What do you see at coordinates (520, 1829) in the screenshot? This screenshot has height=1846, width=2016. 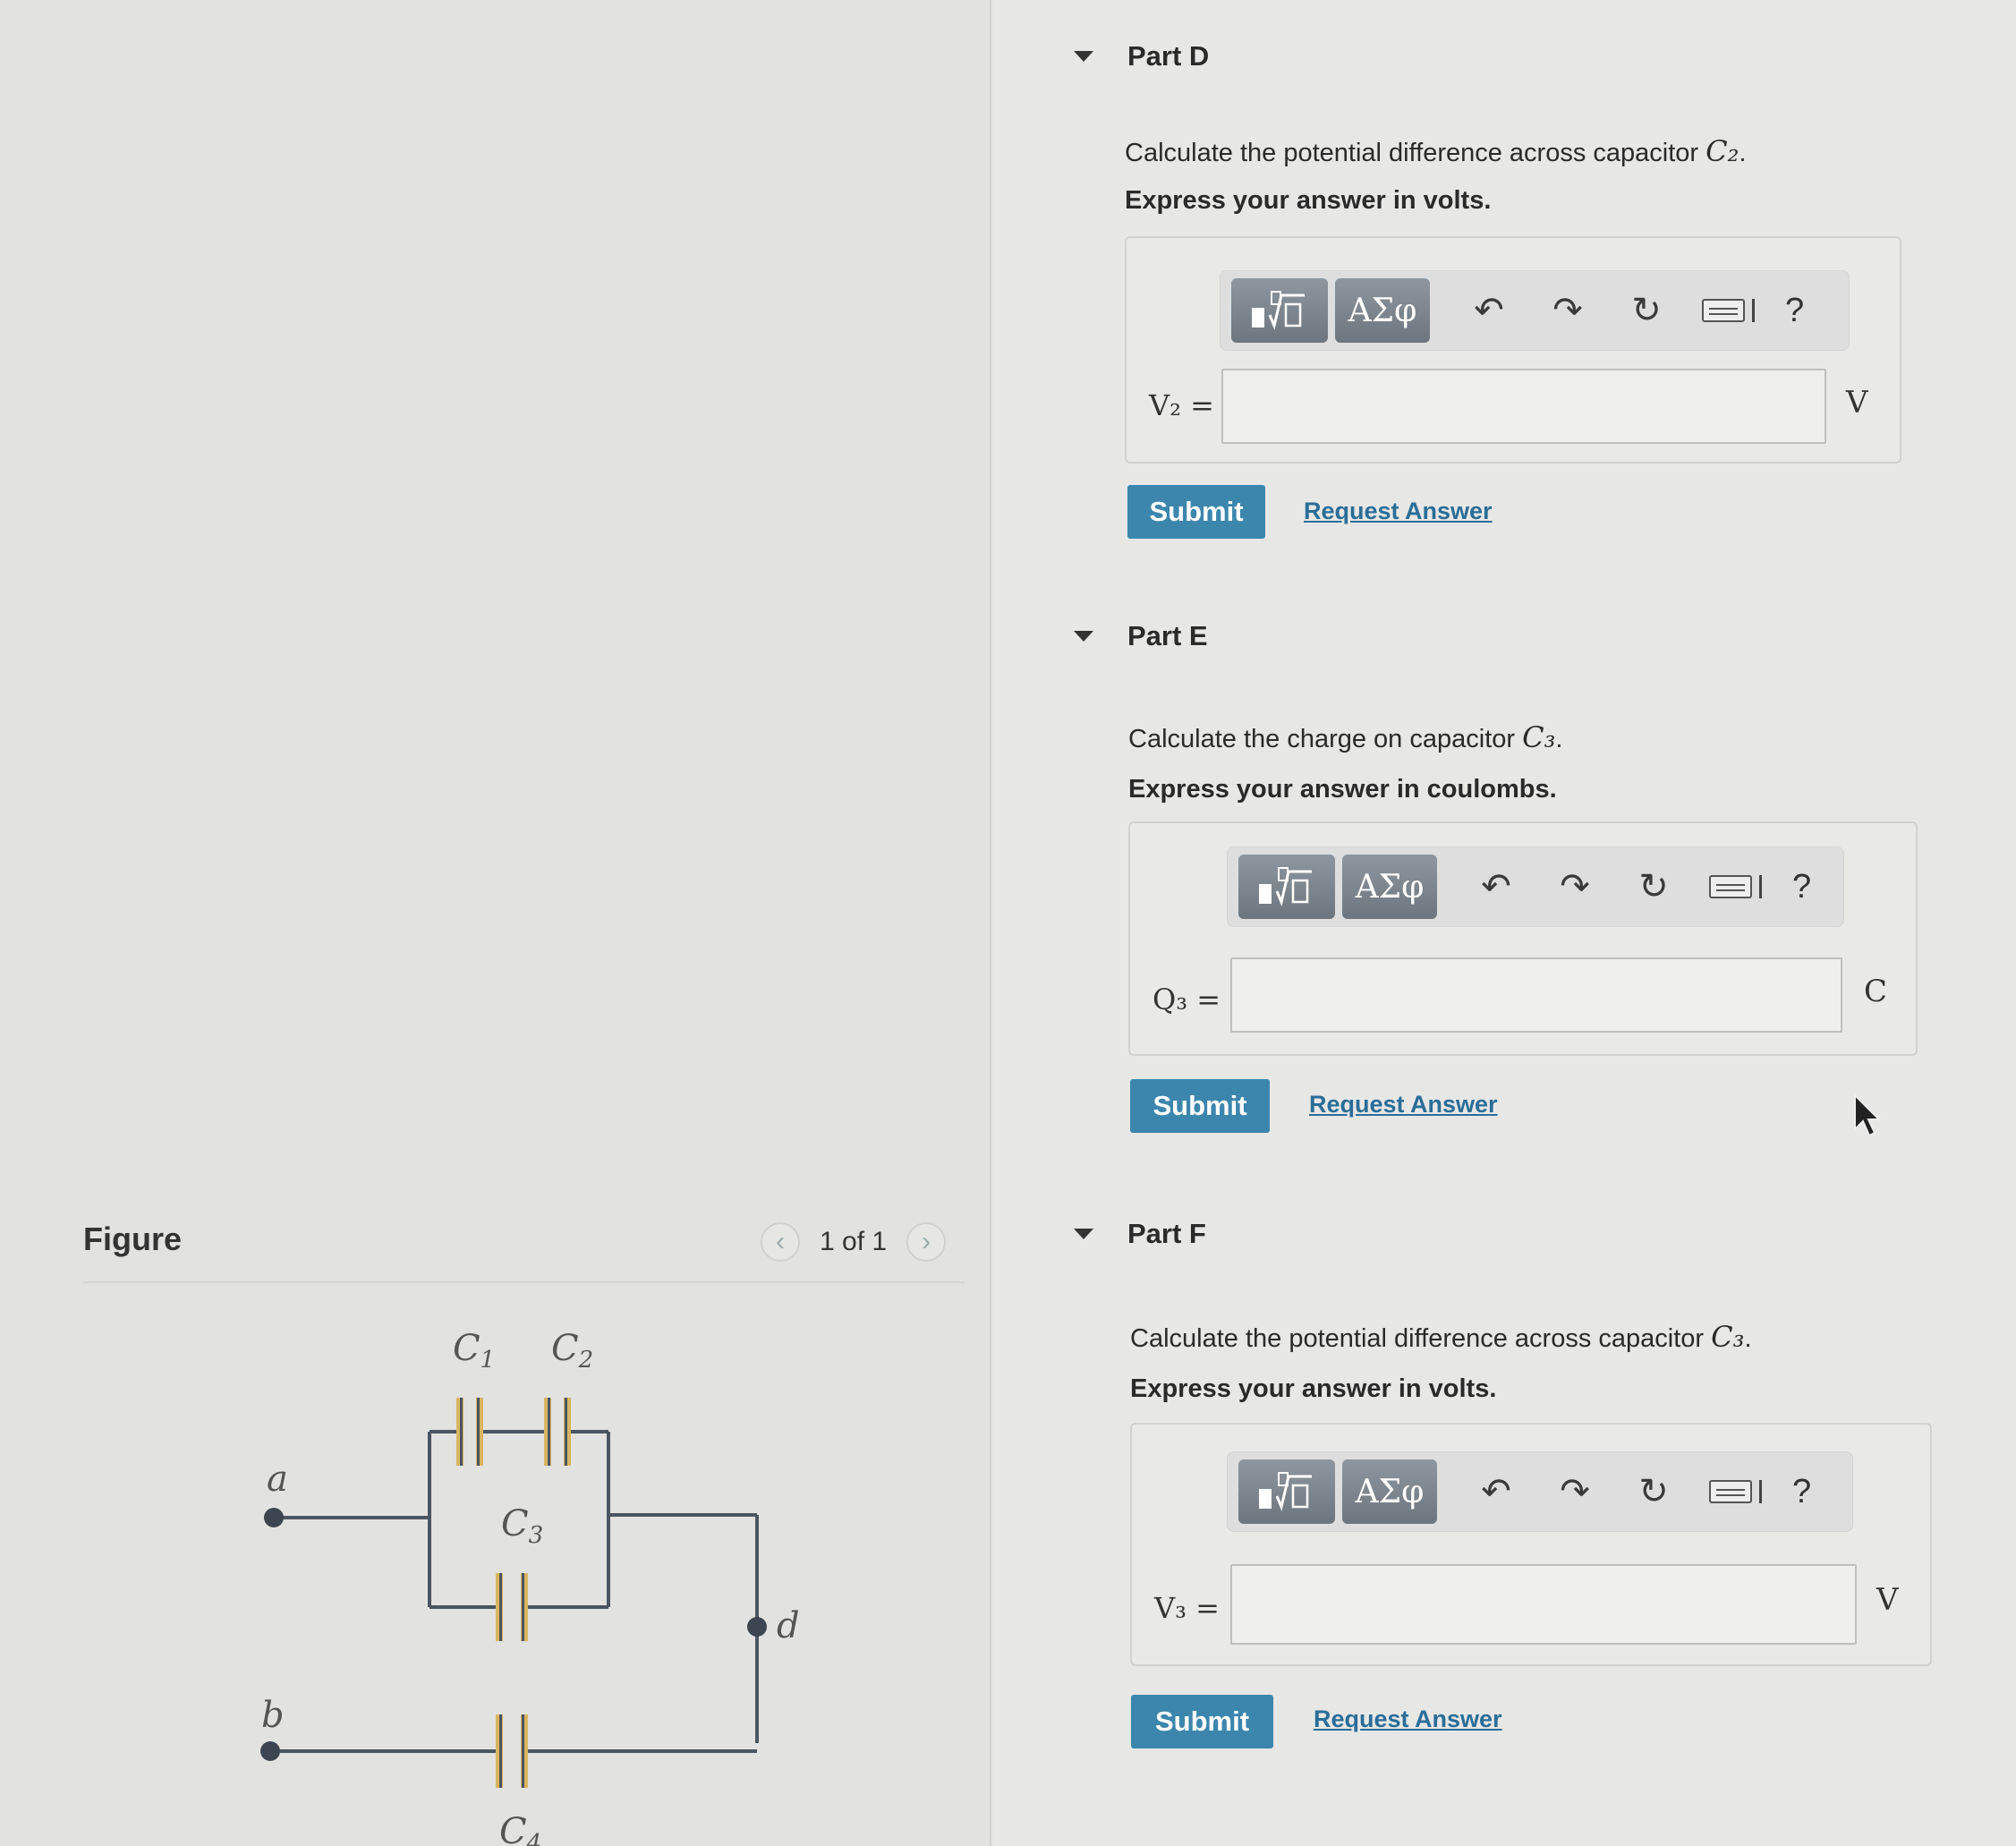 I see `label-c4: C4` at bounding box center [520, 1829].